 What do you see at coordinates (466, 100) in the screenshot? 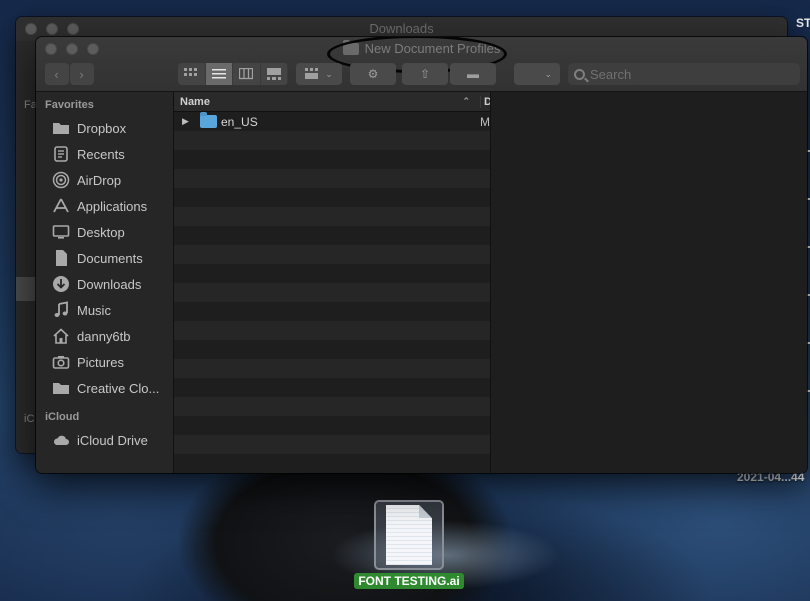
I see `sort-chevron-icon: ⌃` at bounding box center [466, 100].